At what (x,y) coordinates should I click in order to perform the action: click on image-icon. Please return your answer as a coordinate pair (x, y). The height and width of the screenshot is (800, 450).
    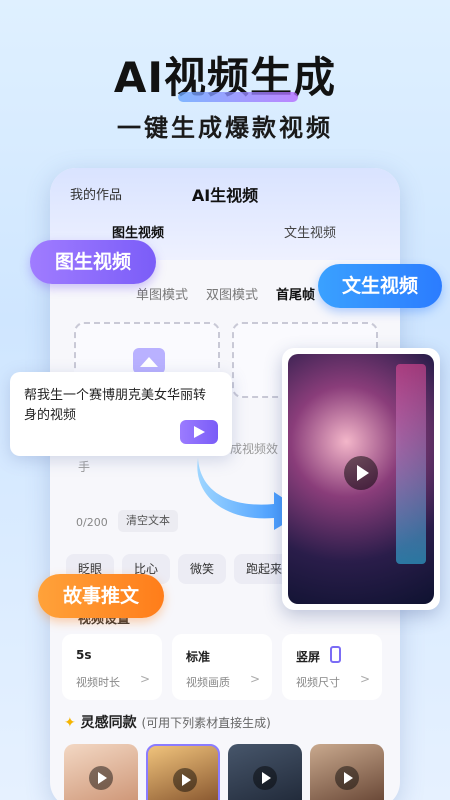
    Looking at the image, I should click on (149, 361).